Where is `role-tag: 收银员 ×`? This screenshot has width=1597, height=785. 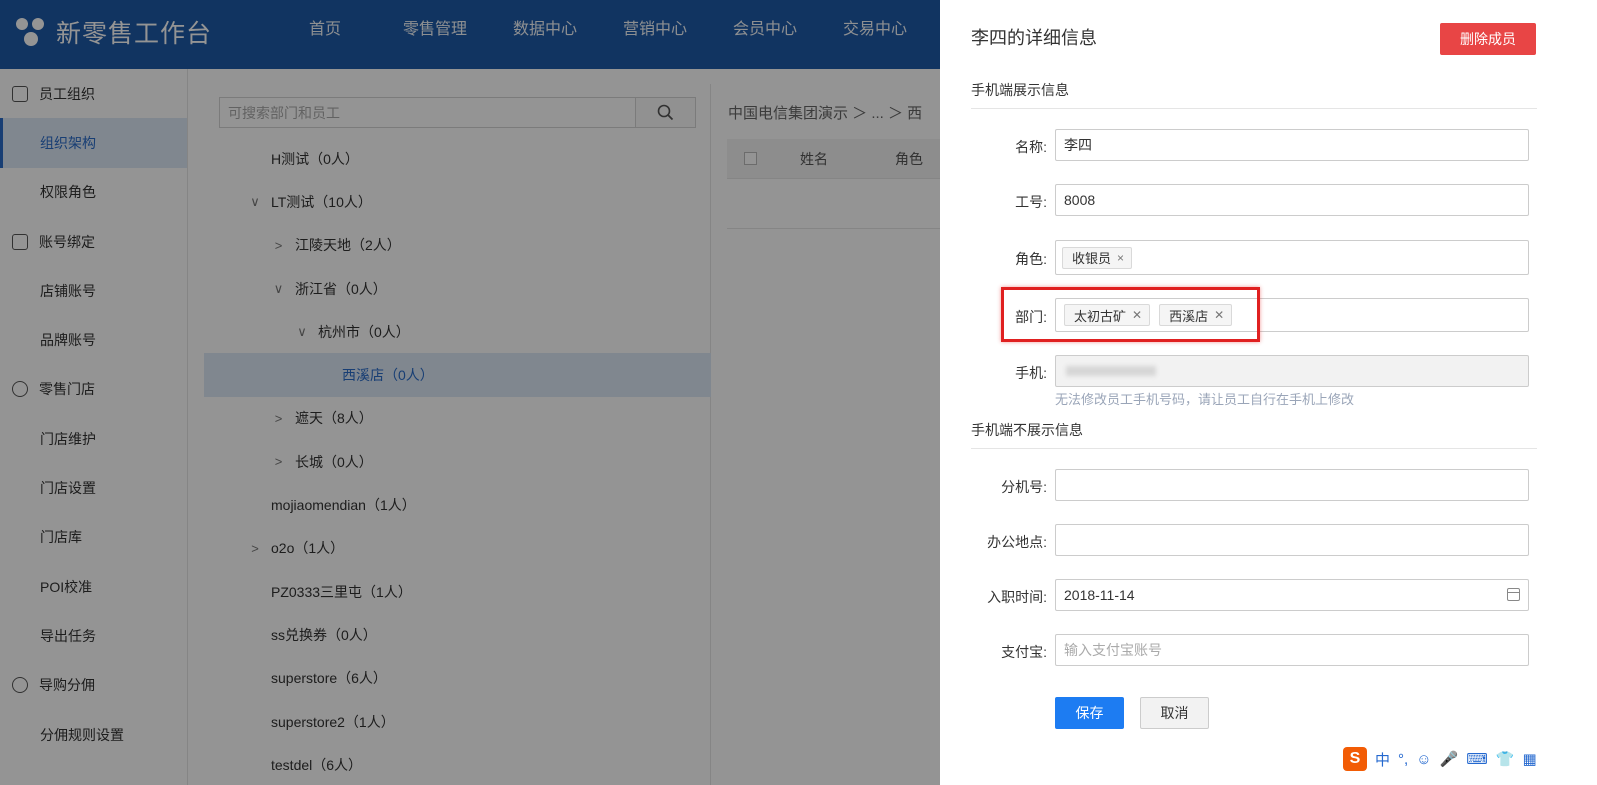
role-tag: 收银员 × is located at coordinates (1097, 257).